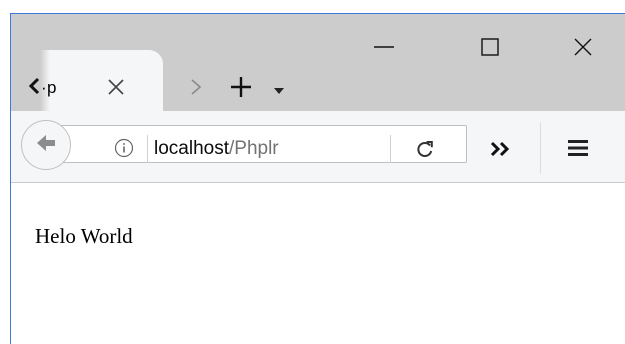  I want to click on tab-scroll-left-icon, so click(34, 86).